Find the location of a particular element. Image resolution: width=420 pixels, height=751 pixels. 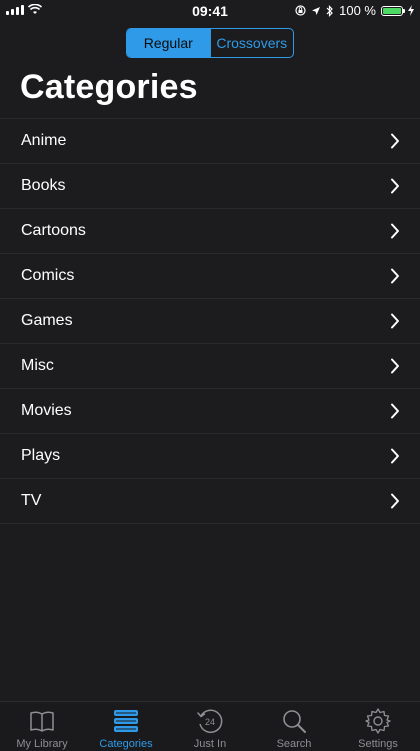

svg-text: 24 is located at coordinates (210, 722).